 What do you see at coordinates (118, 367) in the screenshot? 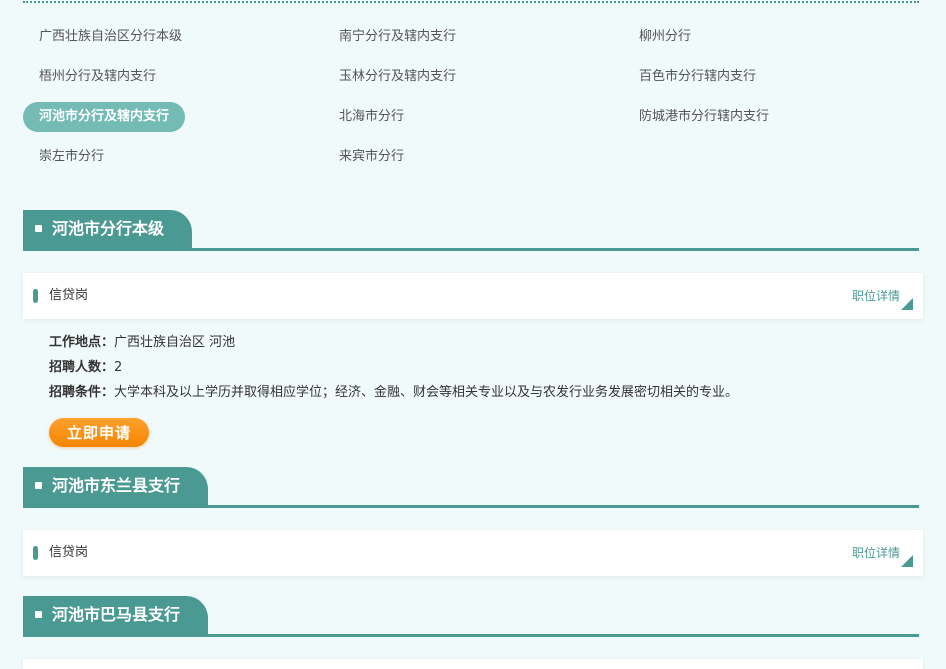
I see `job-count-value: 2` at bounding box center [118, 367].